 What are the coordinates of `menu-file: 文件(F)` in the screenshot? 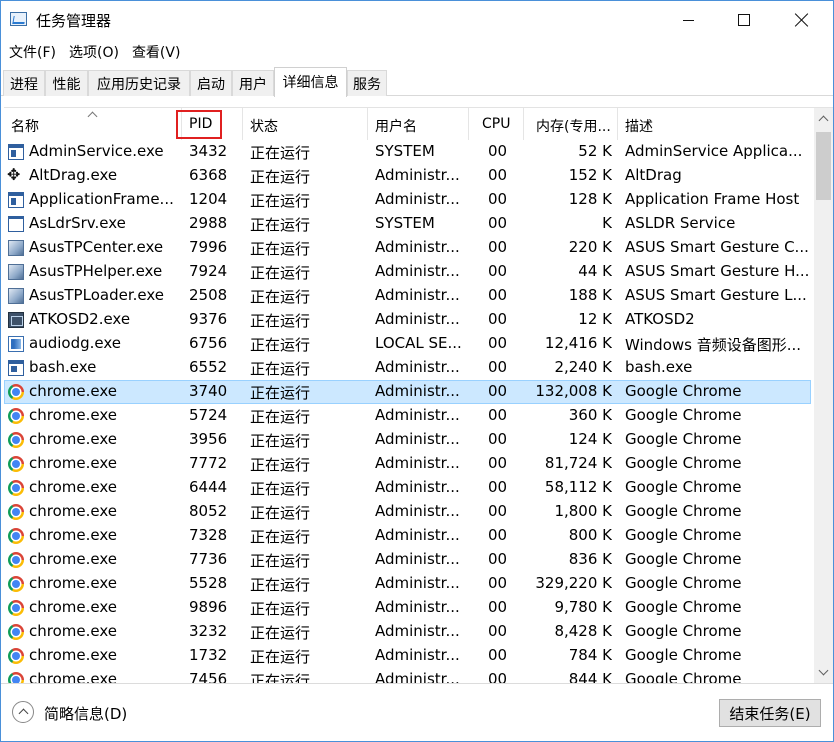 It's located at (33, 52).